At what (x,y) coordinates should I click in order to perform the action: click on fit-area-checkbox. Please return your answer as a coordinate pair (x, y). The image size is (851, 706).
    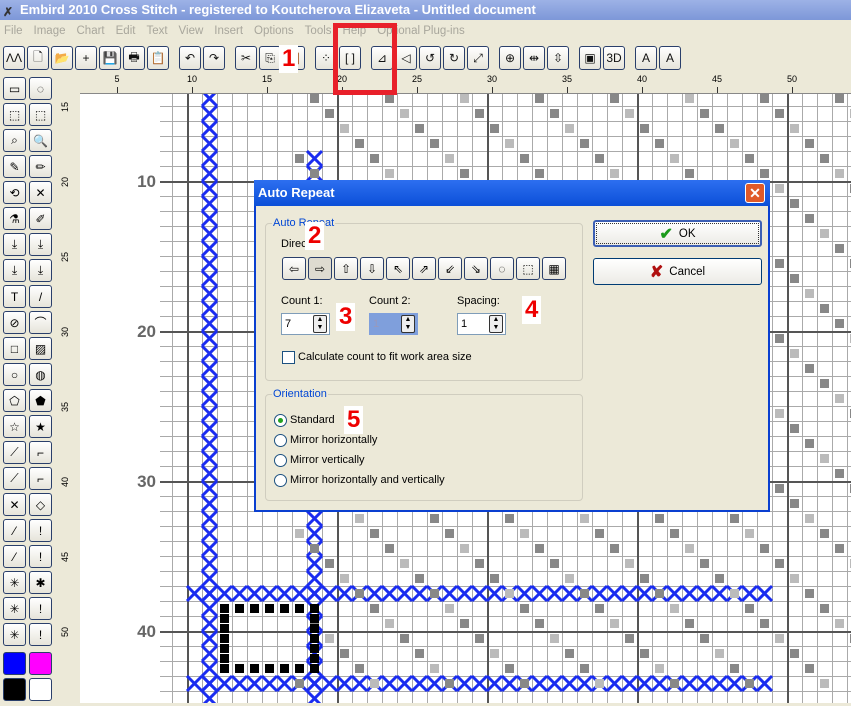
    Looking at the image, I should click on (288, 357).